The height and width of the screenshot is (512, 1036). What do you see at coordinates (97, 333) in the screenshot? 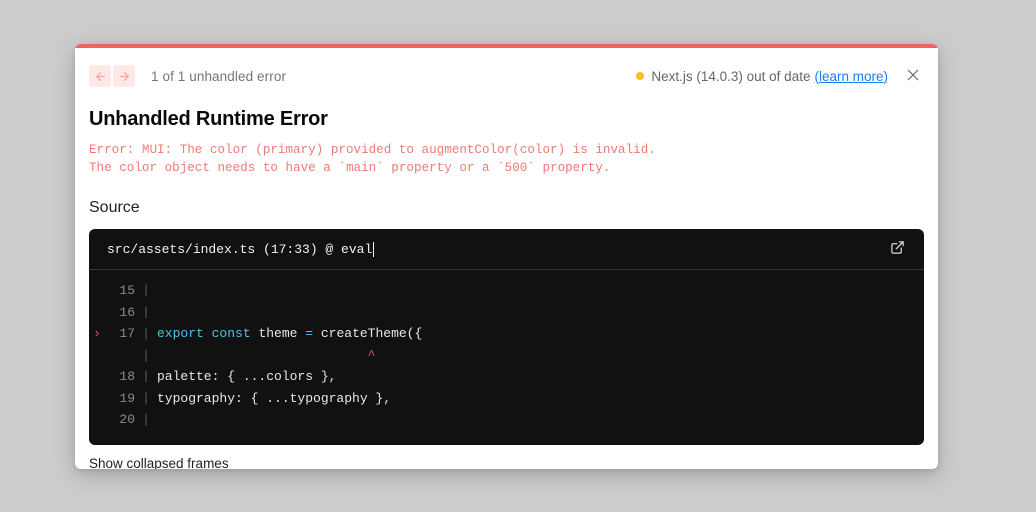
I see `current-line-marker: ›` at bounding box center [97, 333].